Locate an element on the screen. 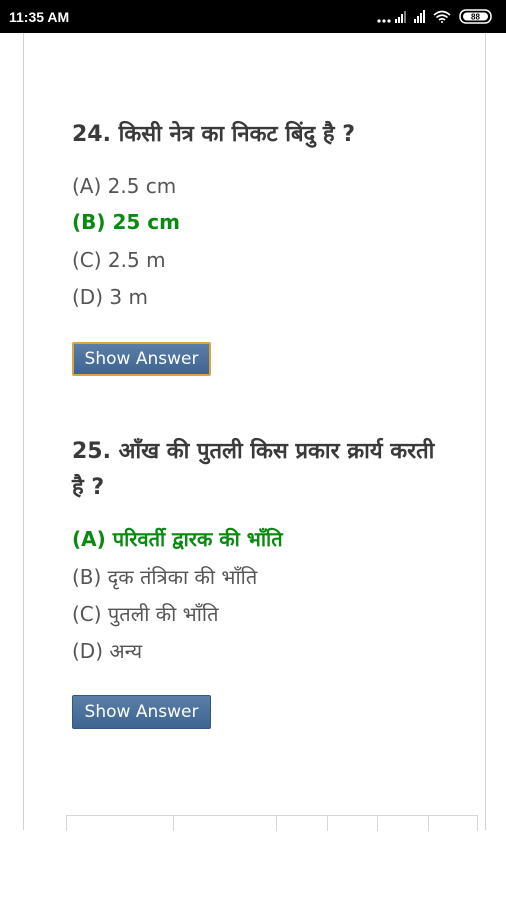 The width and height of the screenshot is (506, 900). status-icons: 88 is located at coordinates (437, 17).